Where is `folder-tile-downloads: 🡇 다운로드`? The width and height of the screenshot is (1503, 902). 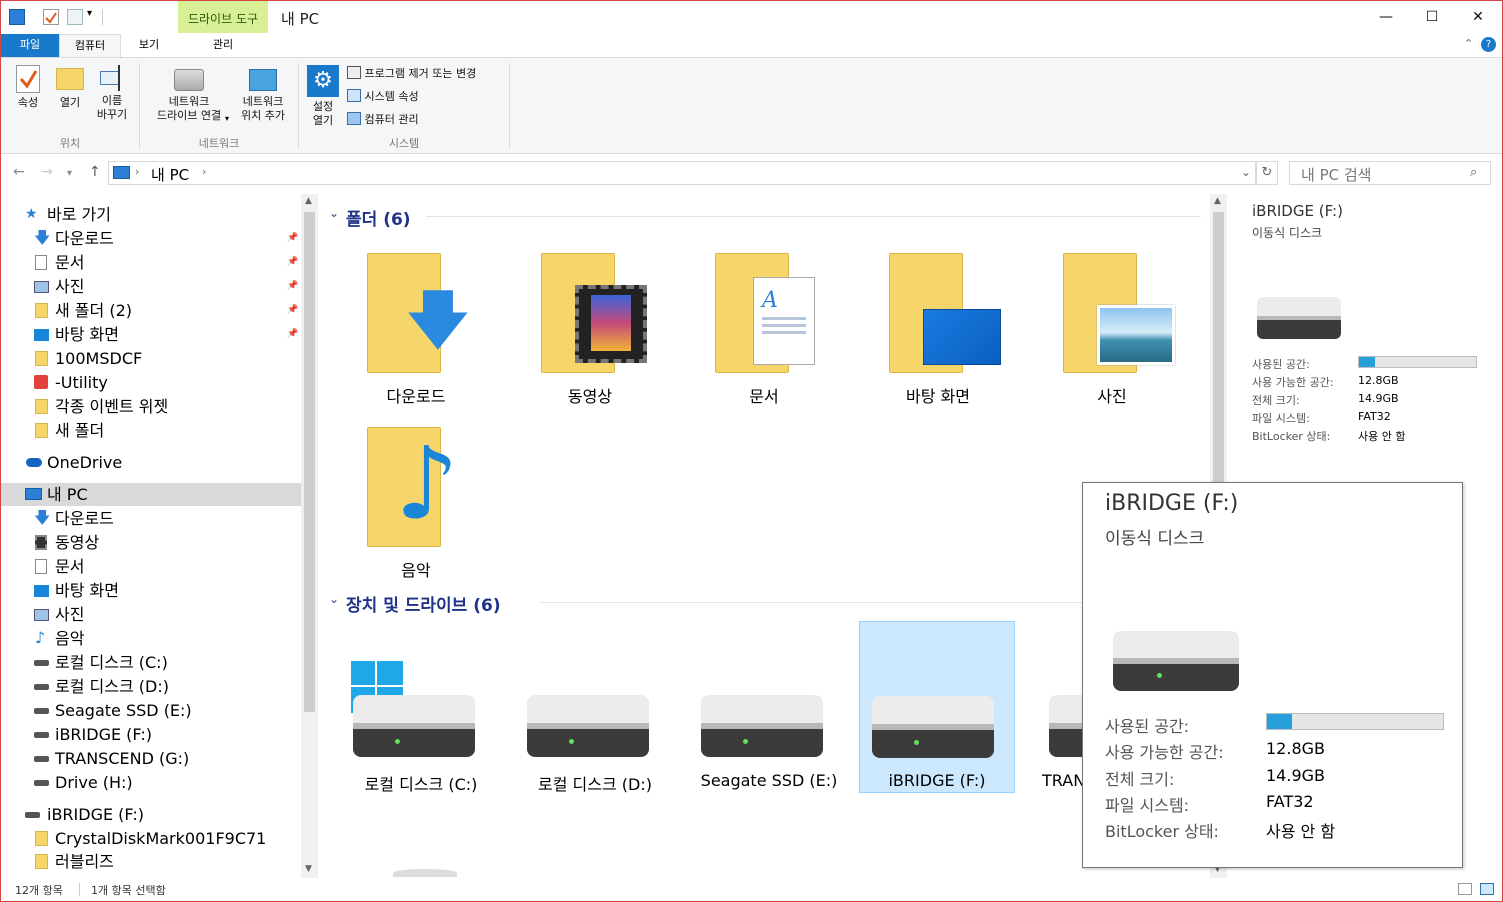 folder-tile-downloads: 🡇 다운로드 is located at coordinates (416, 330).